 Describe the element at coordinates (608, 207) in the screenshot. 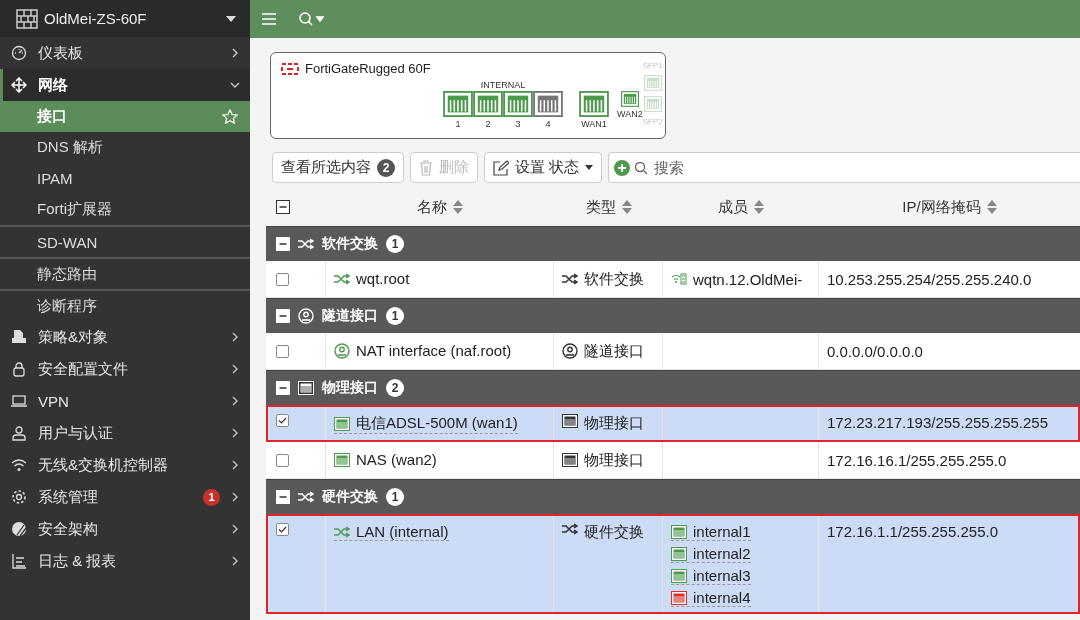

I see `column-header: 类型` at that location.